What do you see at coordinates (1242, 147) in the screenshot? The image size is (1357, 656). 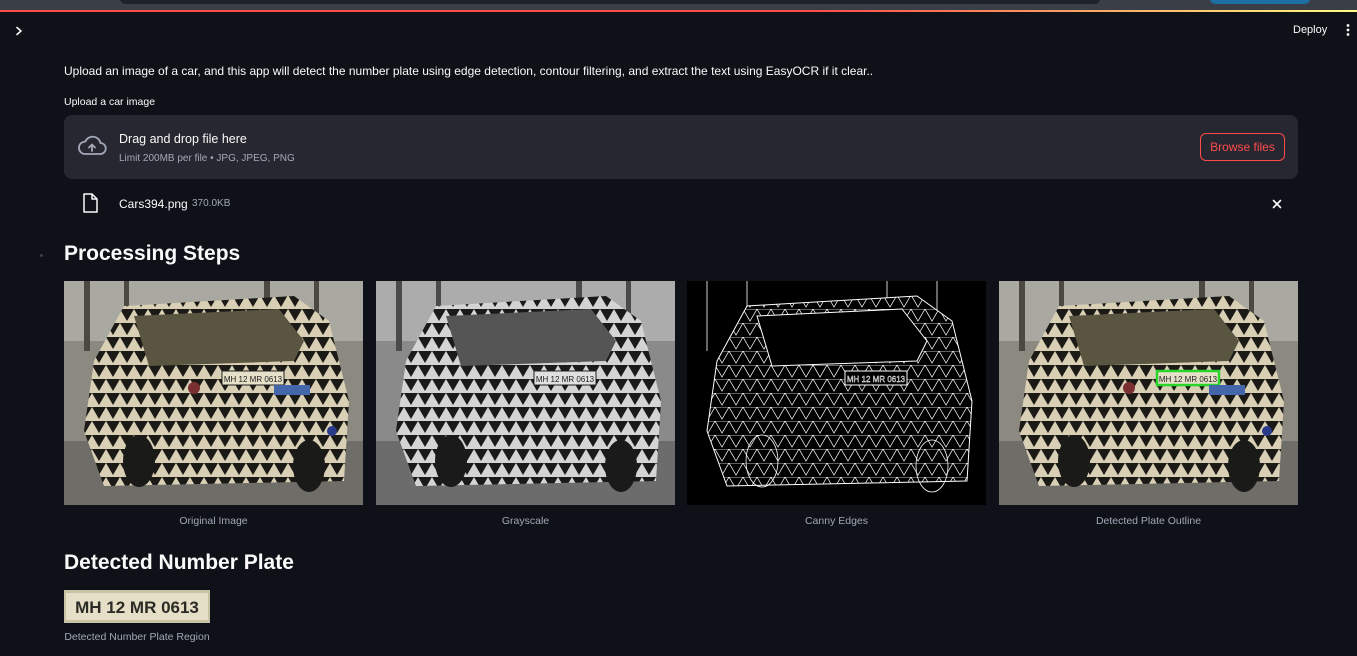 I see `browse-files-button: Browse files` at bounding box center [1242, 147].